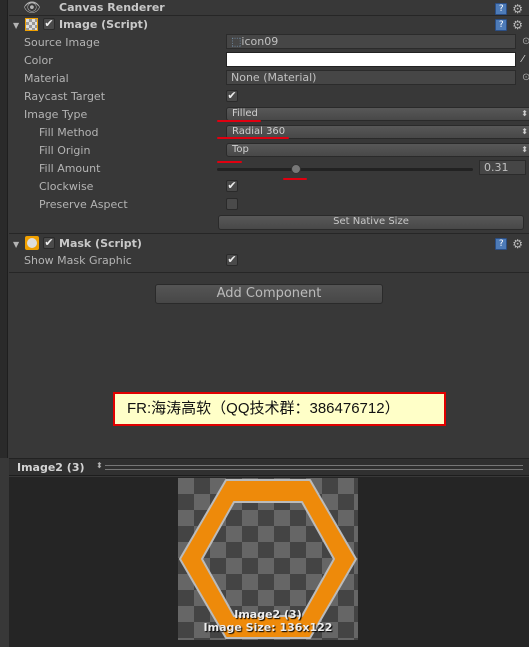 This screenshot has height=647, width=529. I want to click on source-image-field: ⬚icon09, so click(371, 41).